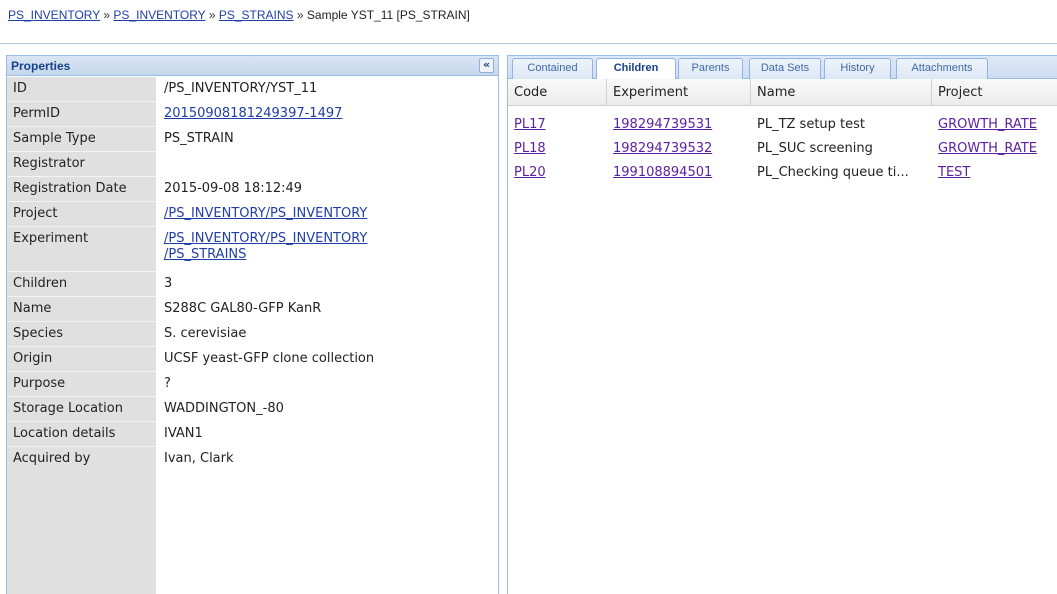 The image size is (1057, 594). Describe the element at coordinates (785, 68) in the screenshot. I see `tab-data-sets: Data Sets` at that location.